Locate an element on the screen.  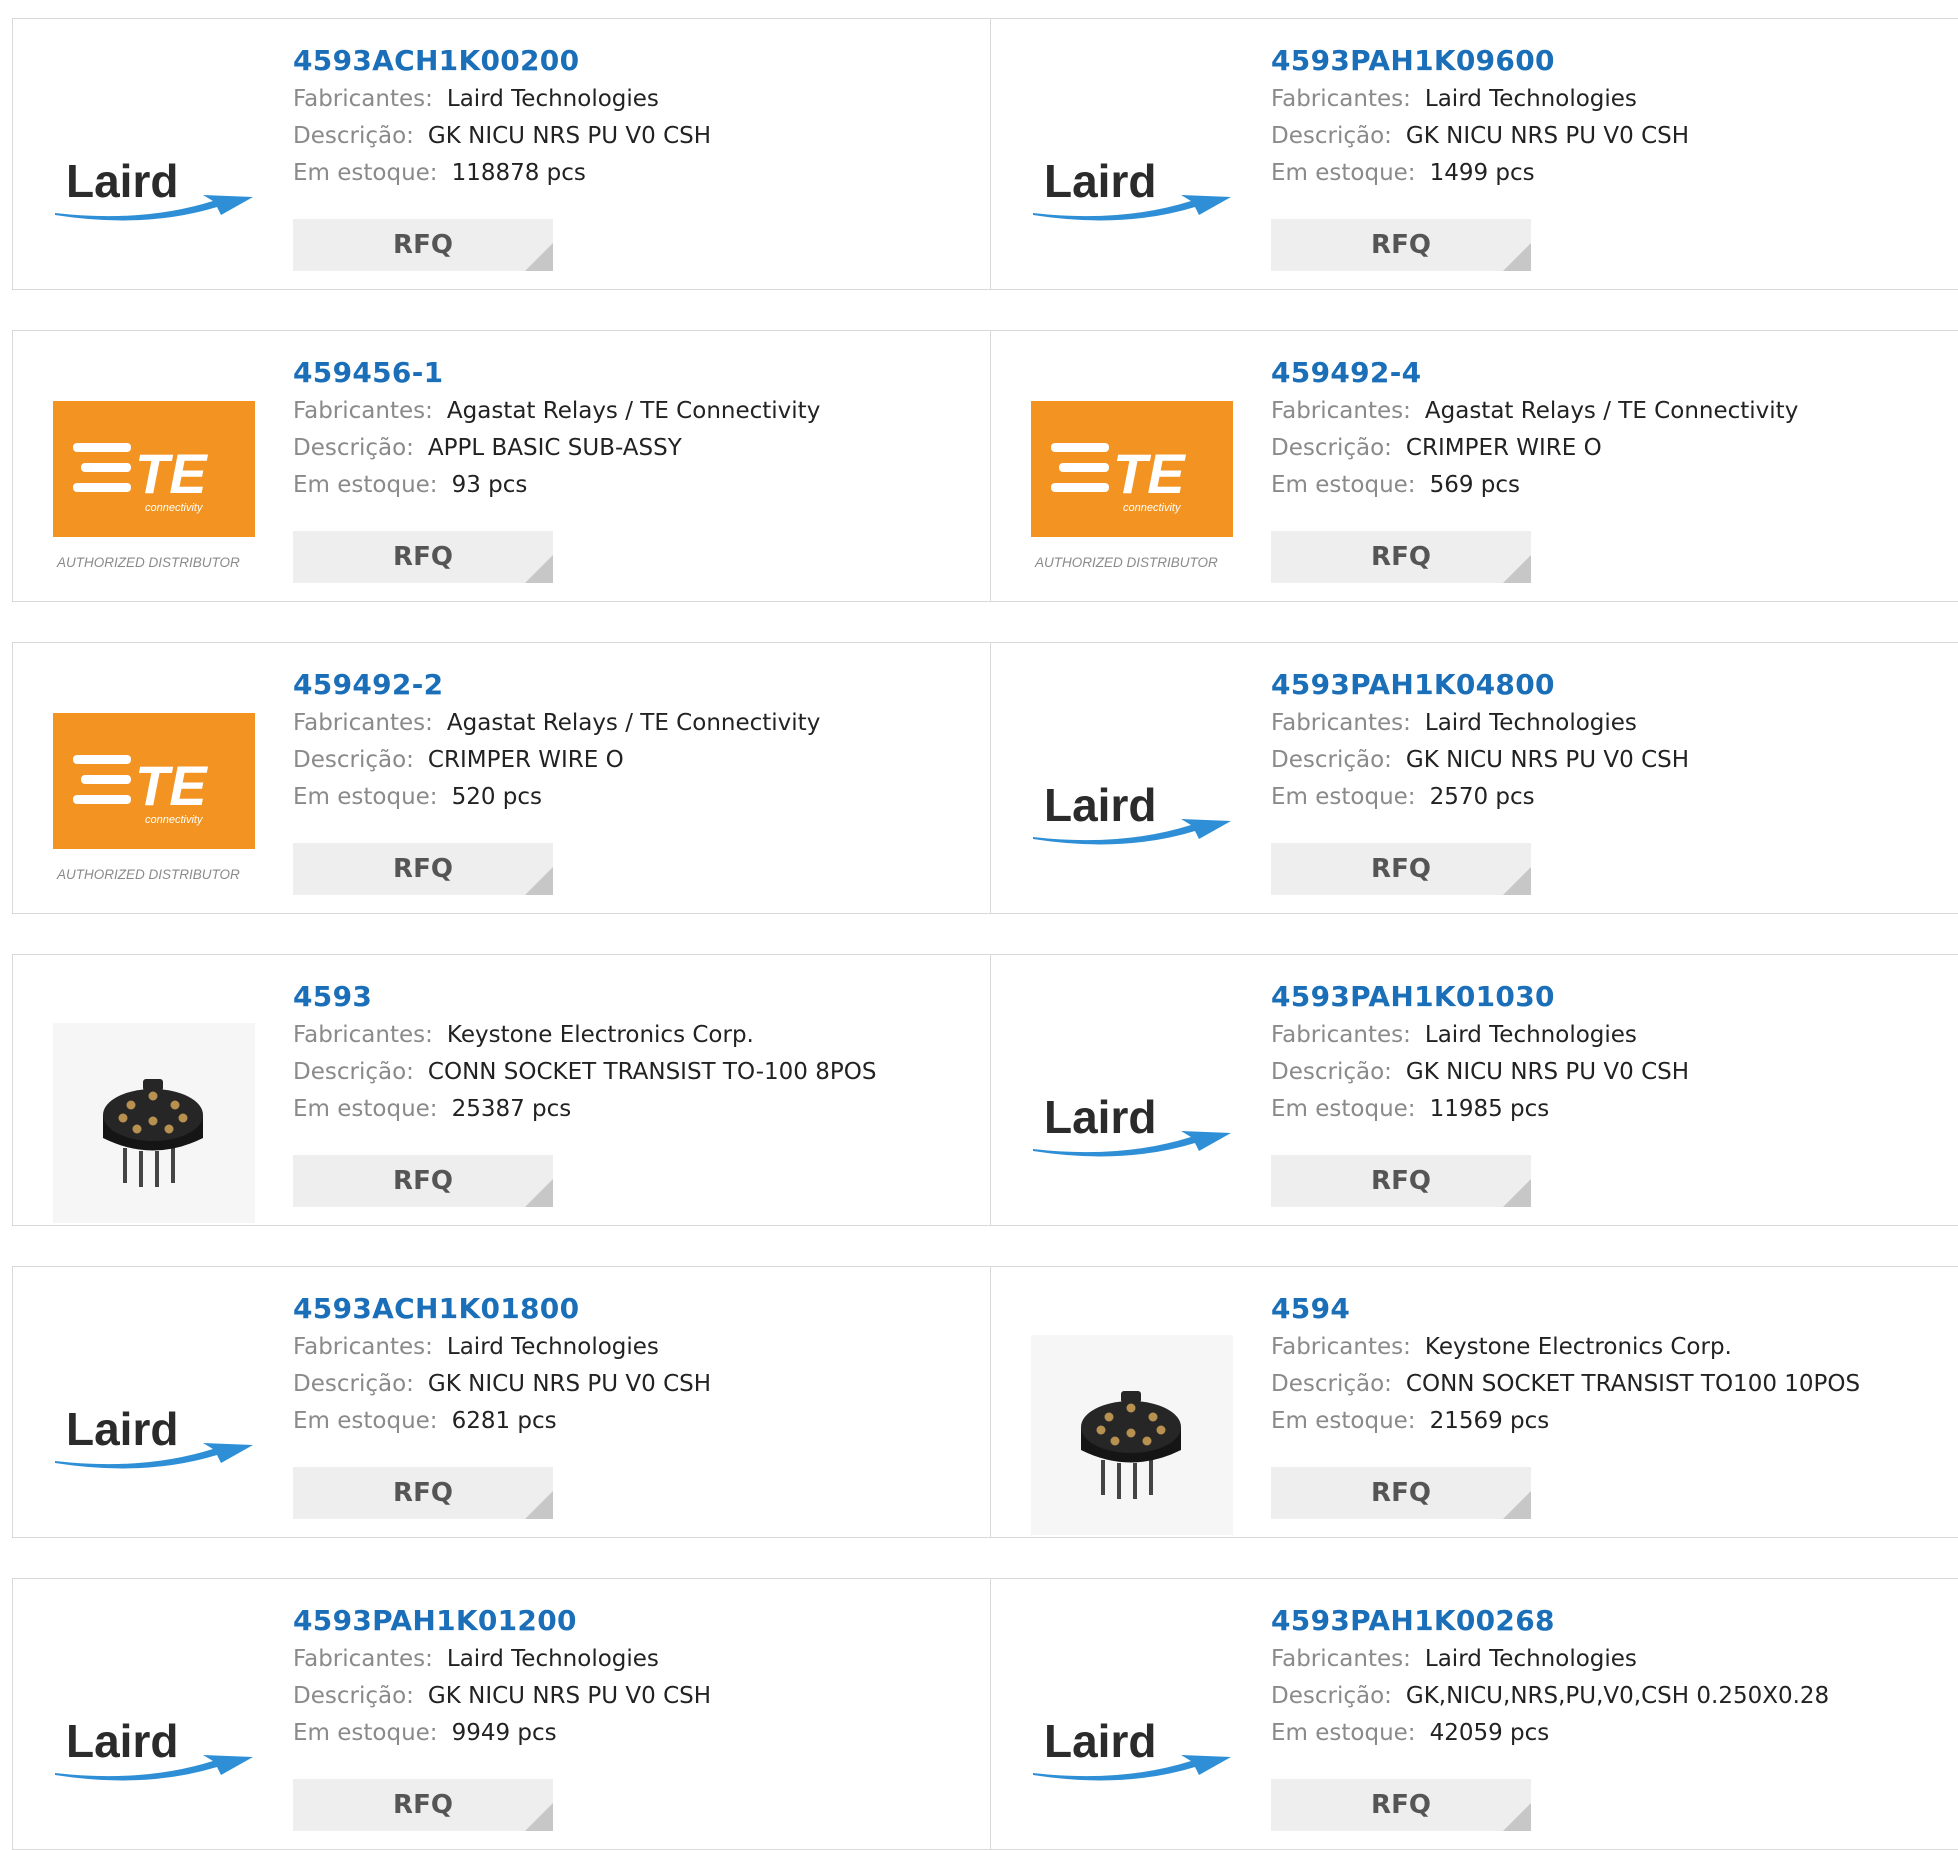
te-logo-tagline: AUTHORIZED DISTRIBUTOR is located at coordinates (148, 874).